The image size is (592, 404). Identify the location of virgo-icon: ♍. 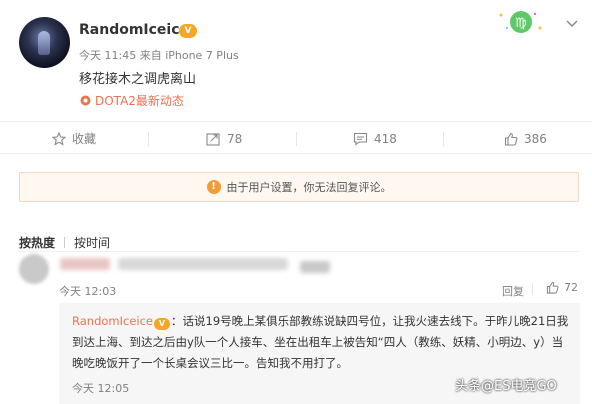
(520, 22).